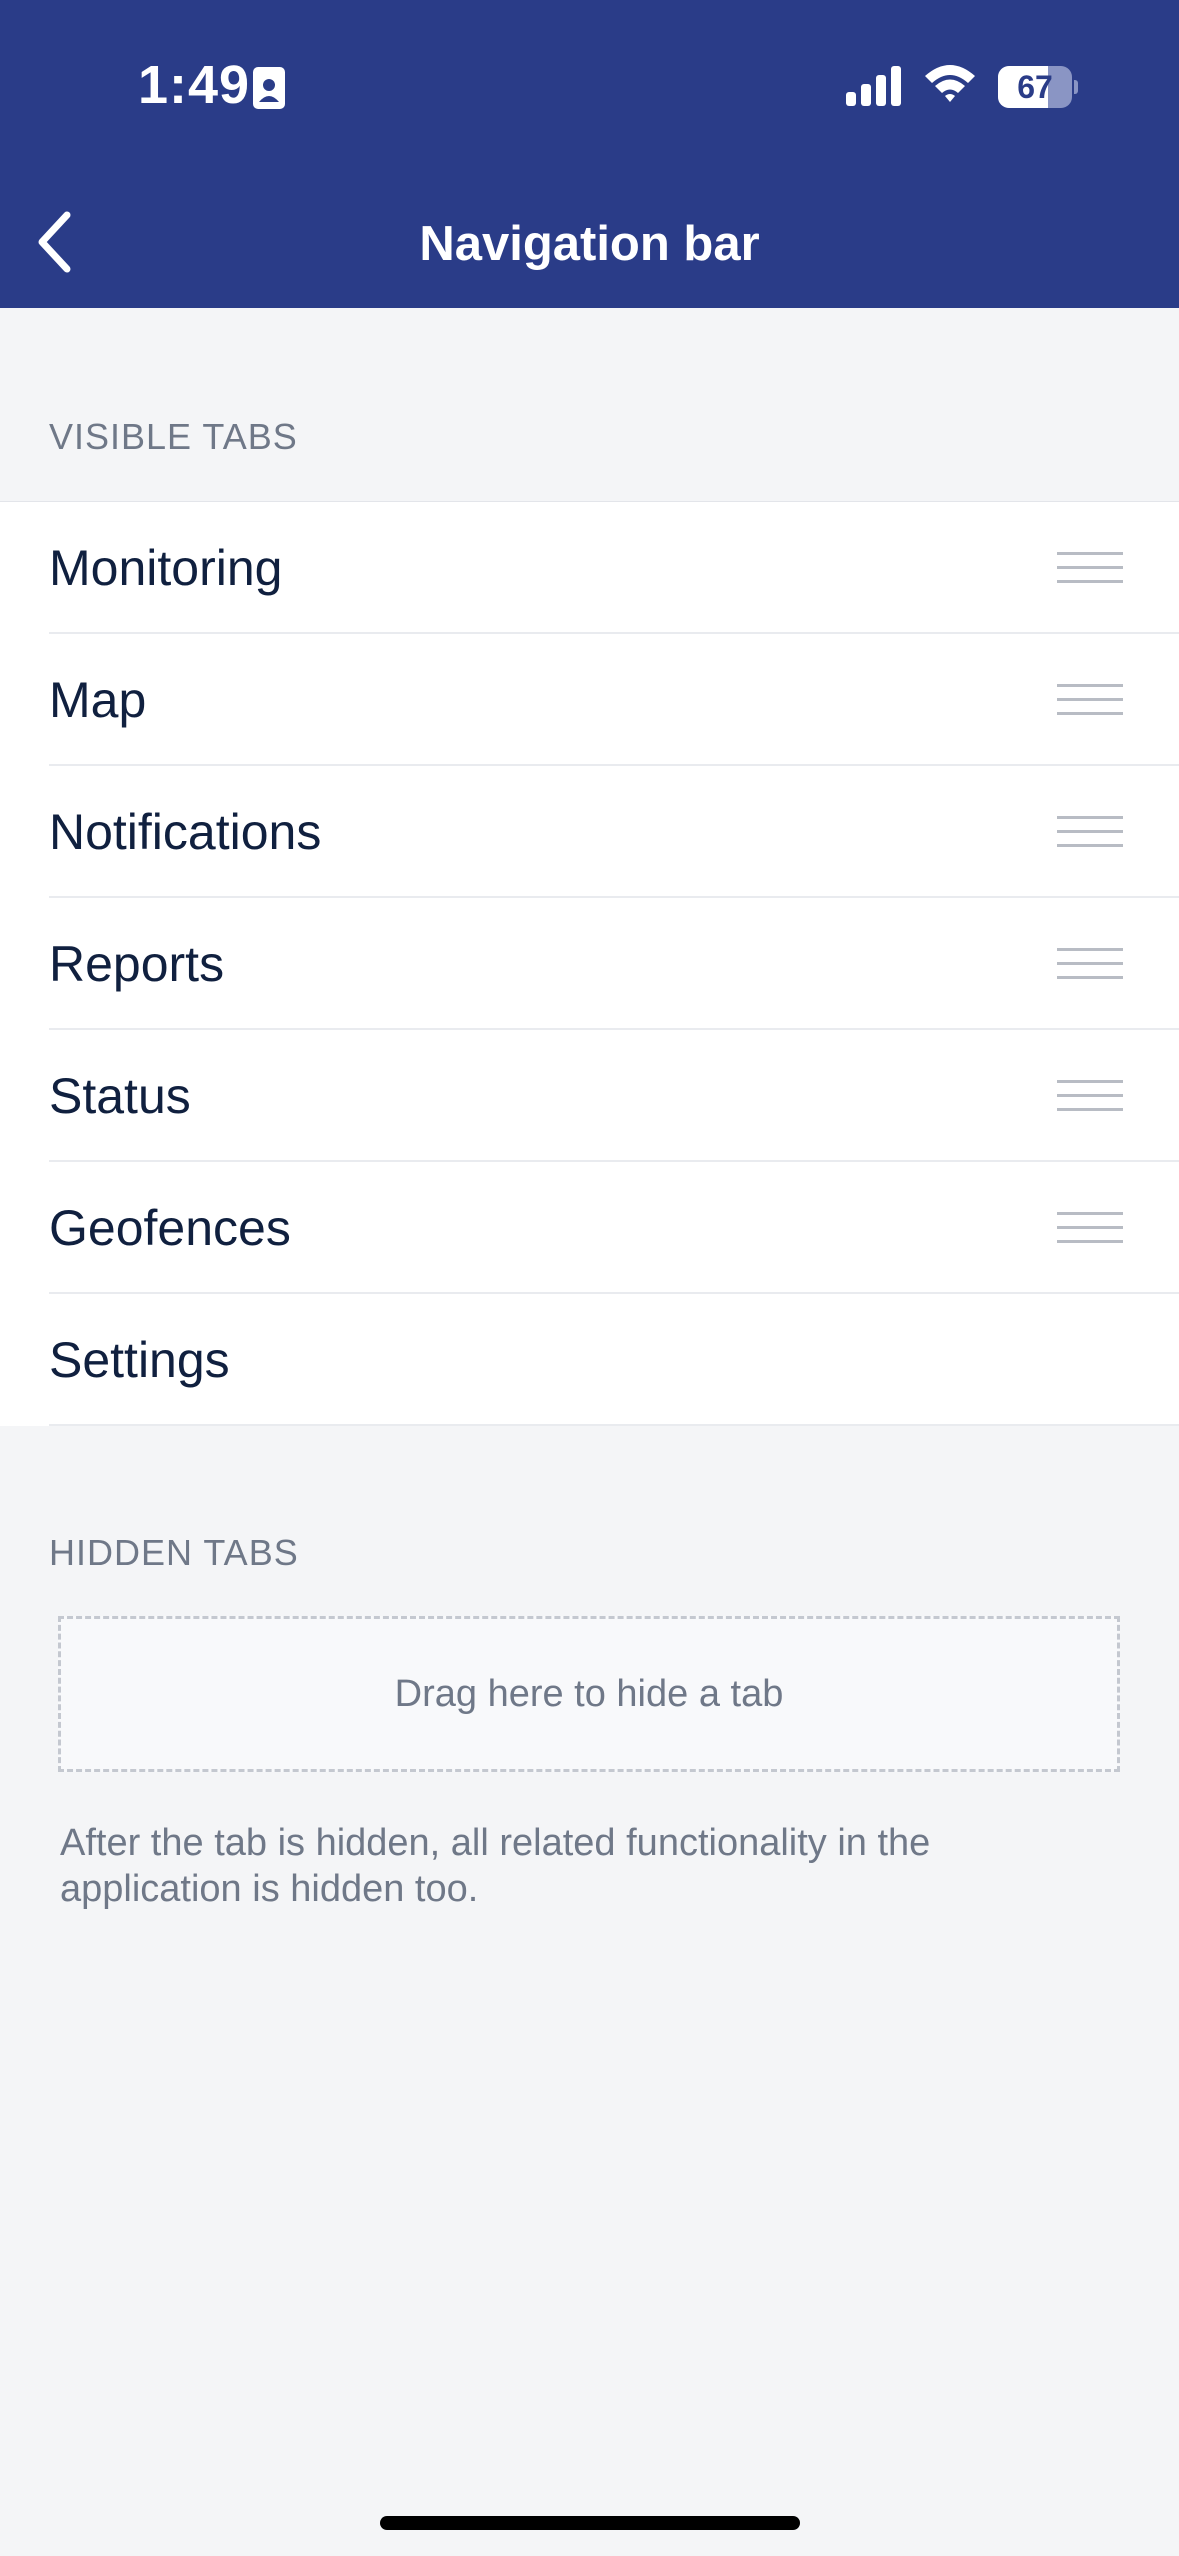 Image resolution: width=1179 pixels, height=2556 pixels. What do you see at coordinates (589, 154) in the screenshot?
I see `header: 1:49 67 Navigation bar` at bounding box center [589, 154].